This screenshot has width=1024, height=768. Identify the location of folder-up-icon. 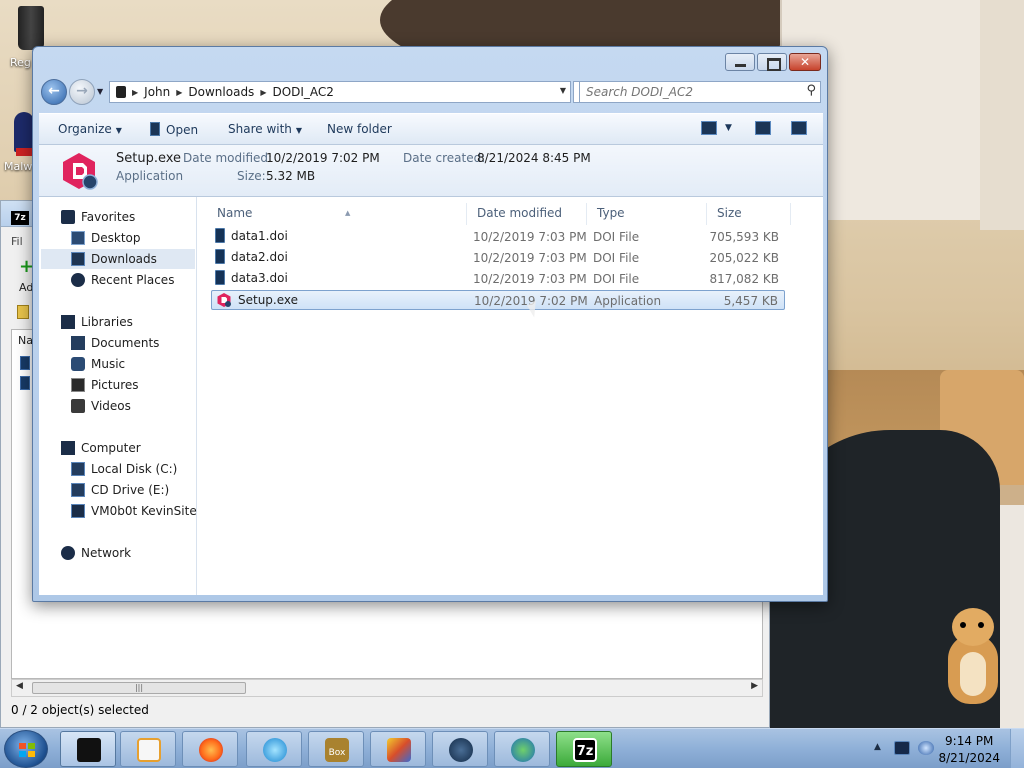
(23, 312).